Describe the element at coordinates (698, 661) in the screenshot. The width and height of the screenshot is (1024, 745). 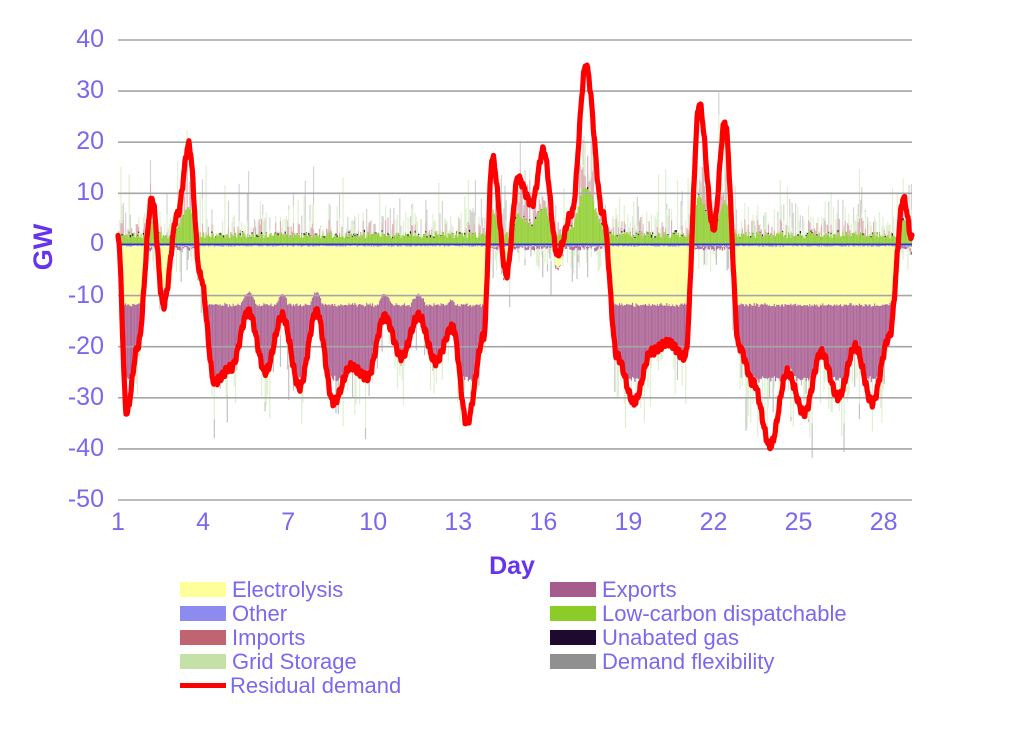
I see `legend-item-demand-flexibility: Demand flexibility` at that location.